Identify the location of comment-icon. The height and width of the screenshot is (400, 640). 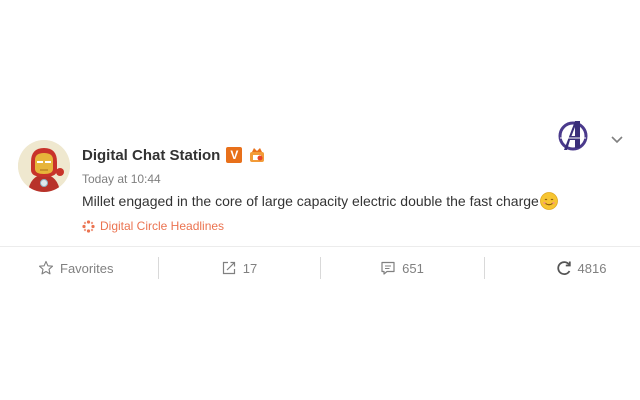
(388, 268).